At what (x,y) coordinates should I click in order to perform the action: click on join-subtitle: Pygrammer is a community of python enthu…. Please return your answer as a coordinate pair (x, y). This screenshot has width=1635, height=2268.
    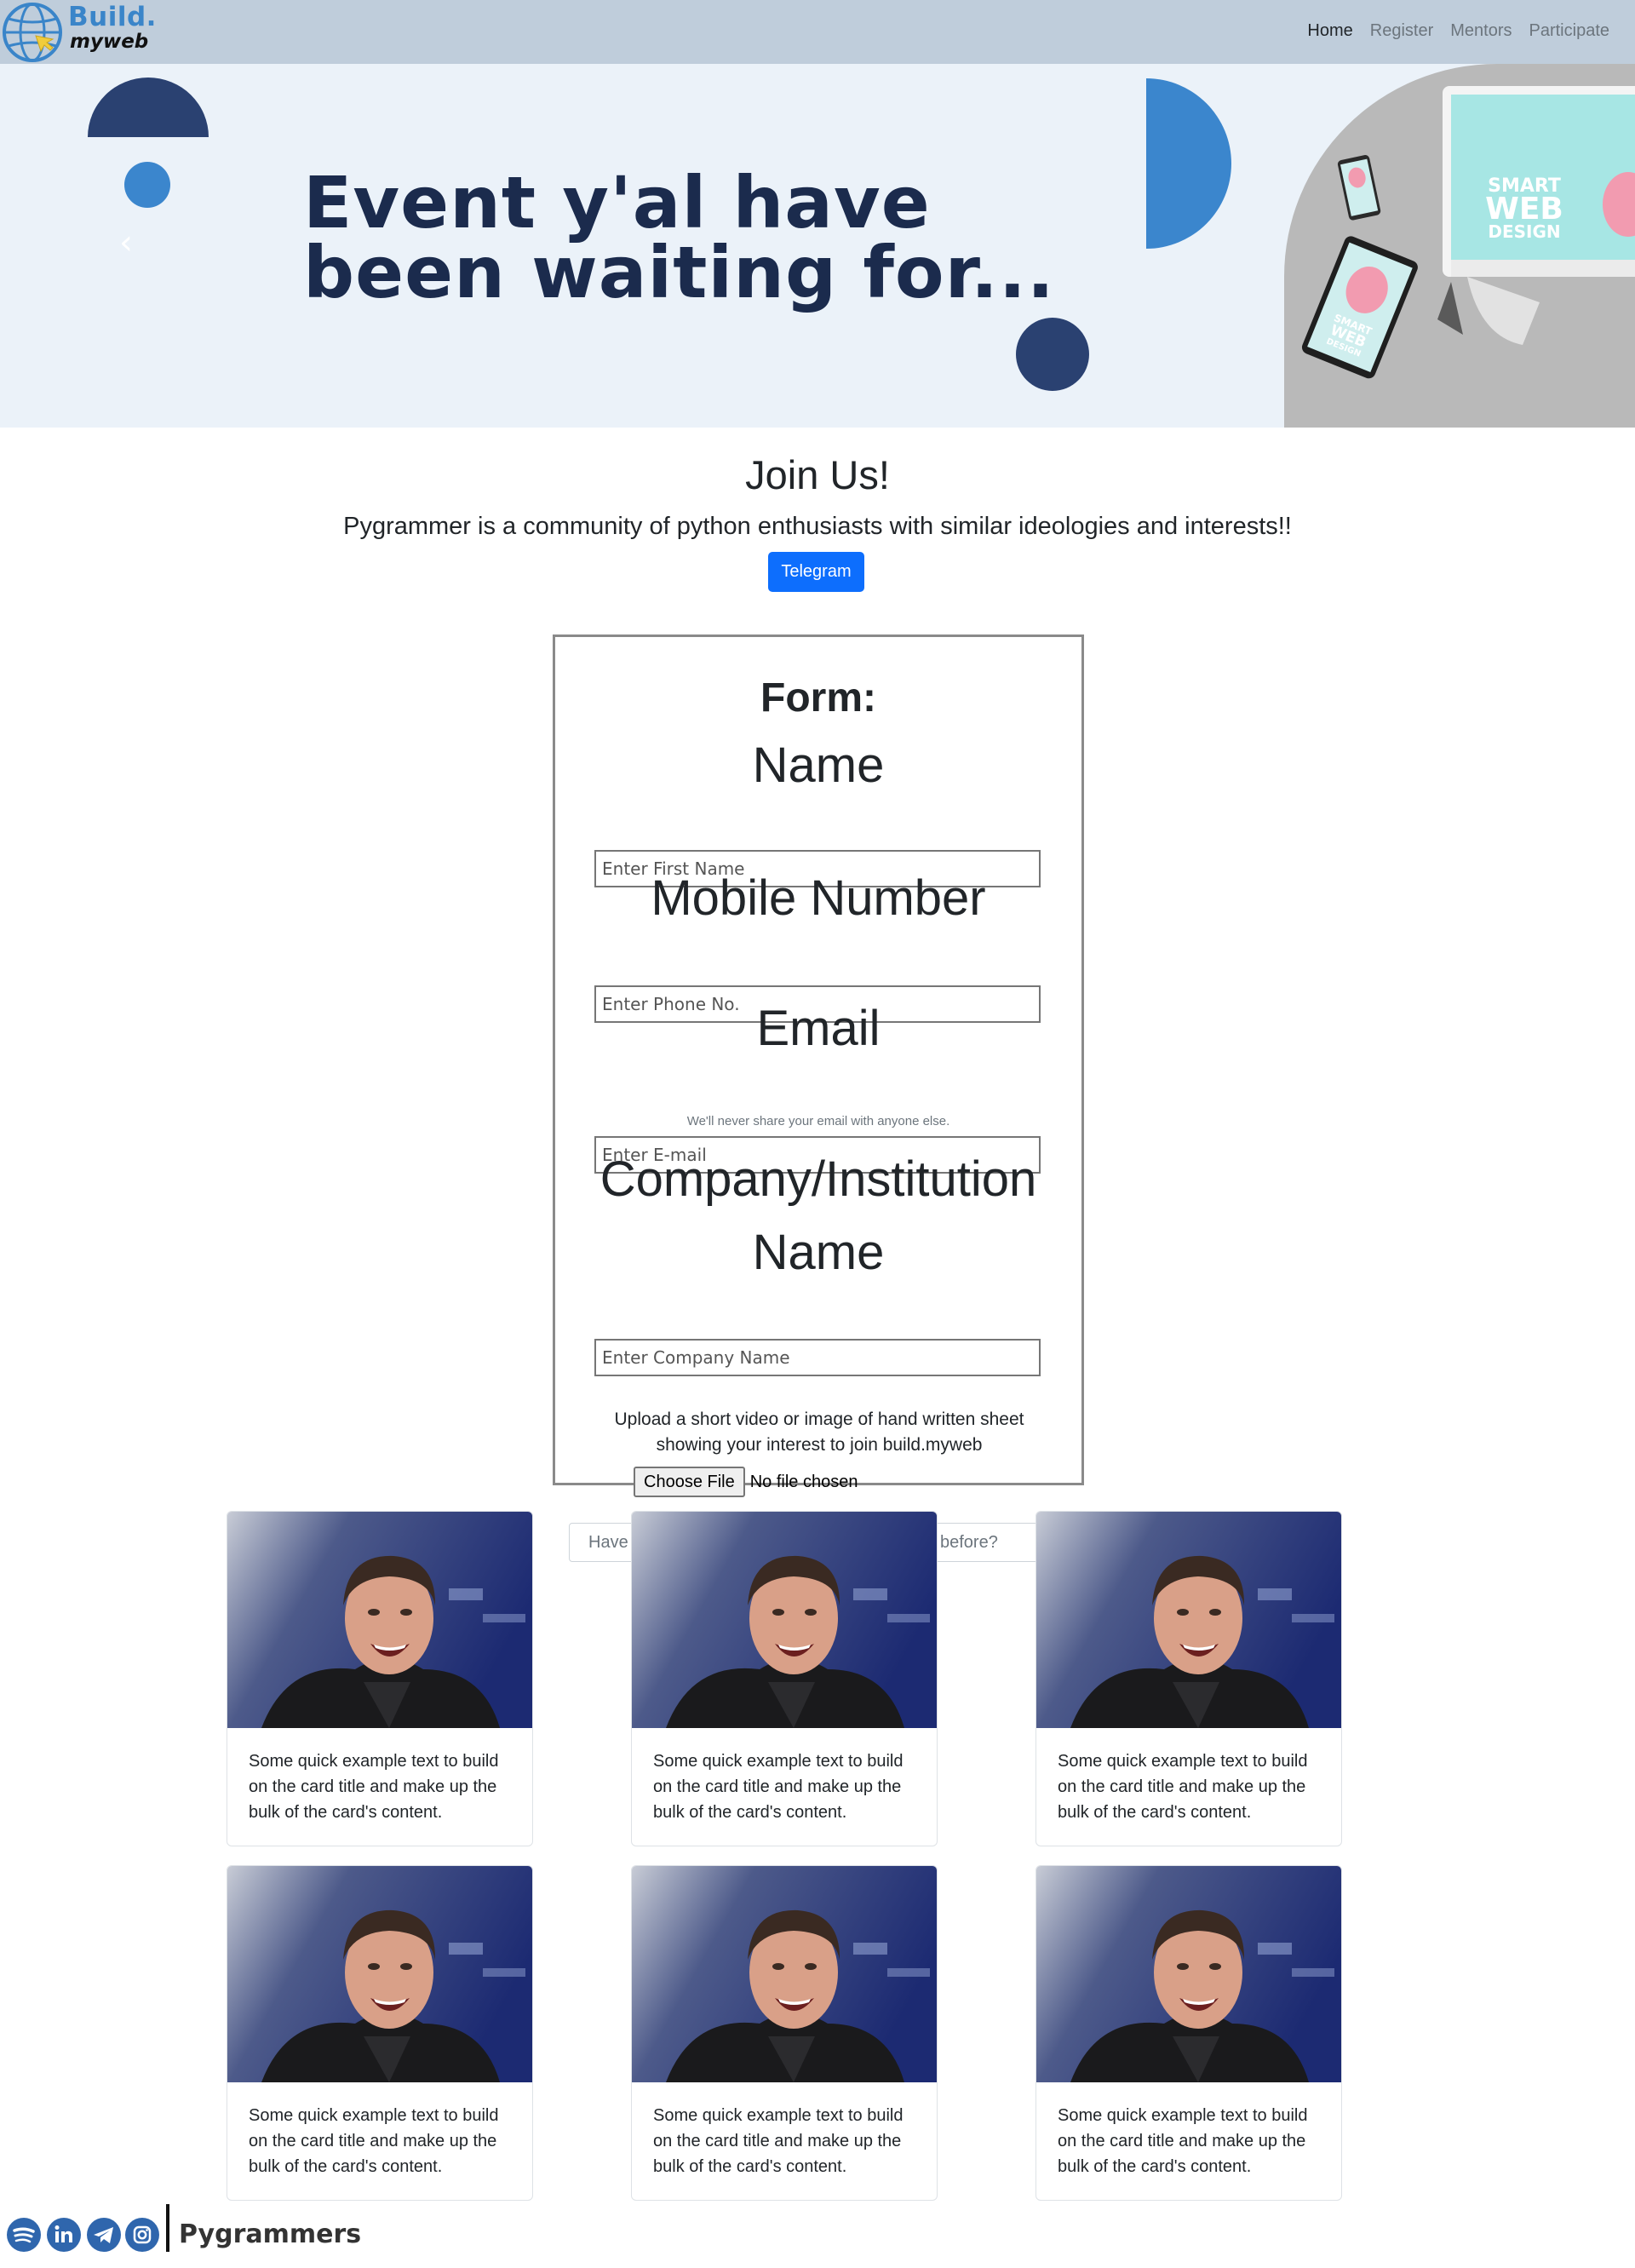
    Looking at the image, I should click on (817, 526).